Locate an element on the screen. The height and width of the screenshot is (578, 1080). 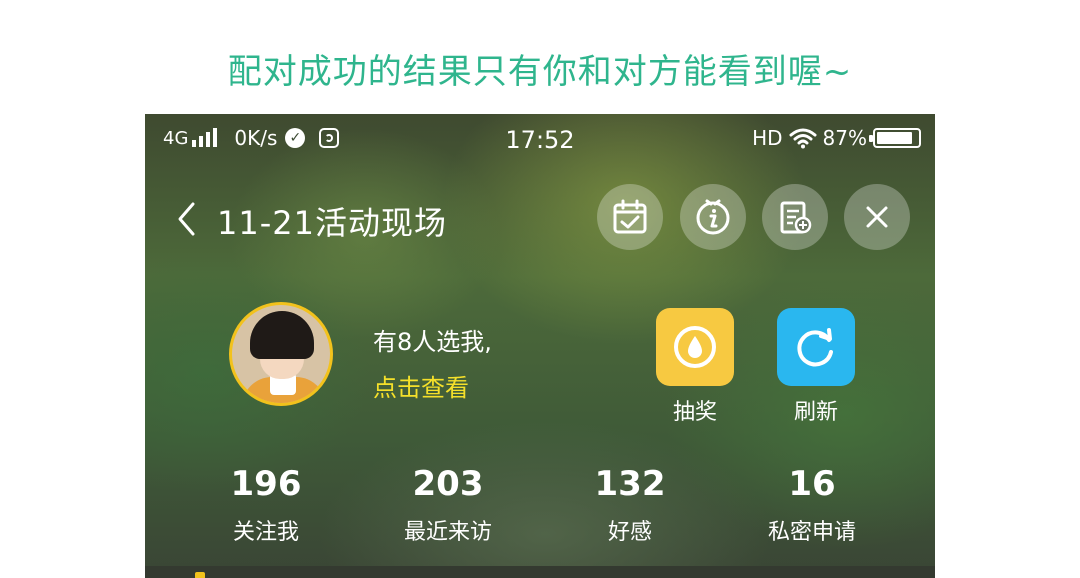
battery-icon is located at coordinates (895, 138).